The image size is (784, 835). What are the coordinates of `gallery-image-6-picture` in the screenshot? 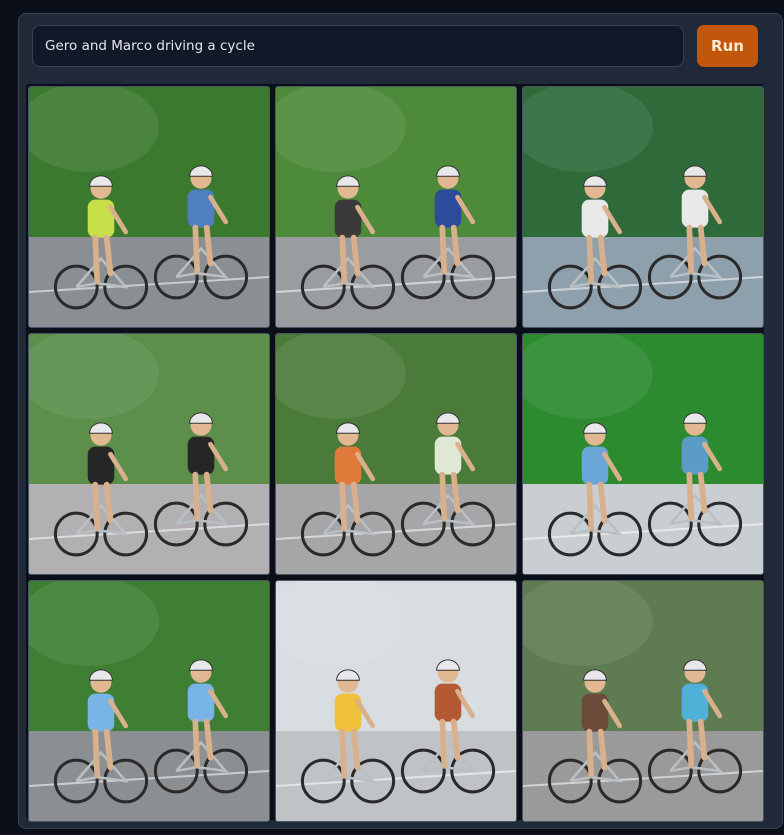 It's located at (643, 454).